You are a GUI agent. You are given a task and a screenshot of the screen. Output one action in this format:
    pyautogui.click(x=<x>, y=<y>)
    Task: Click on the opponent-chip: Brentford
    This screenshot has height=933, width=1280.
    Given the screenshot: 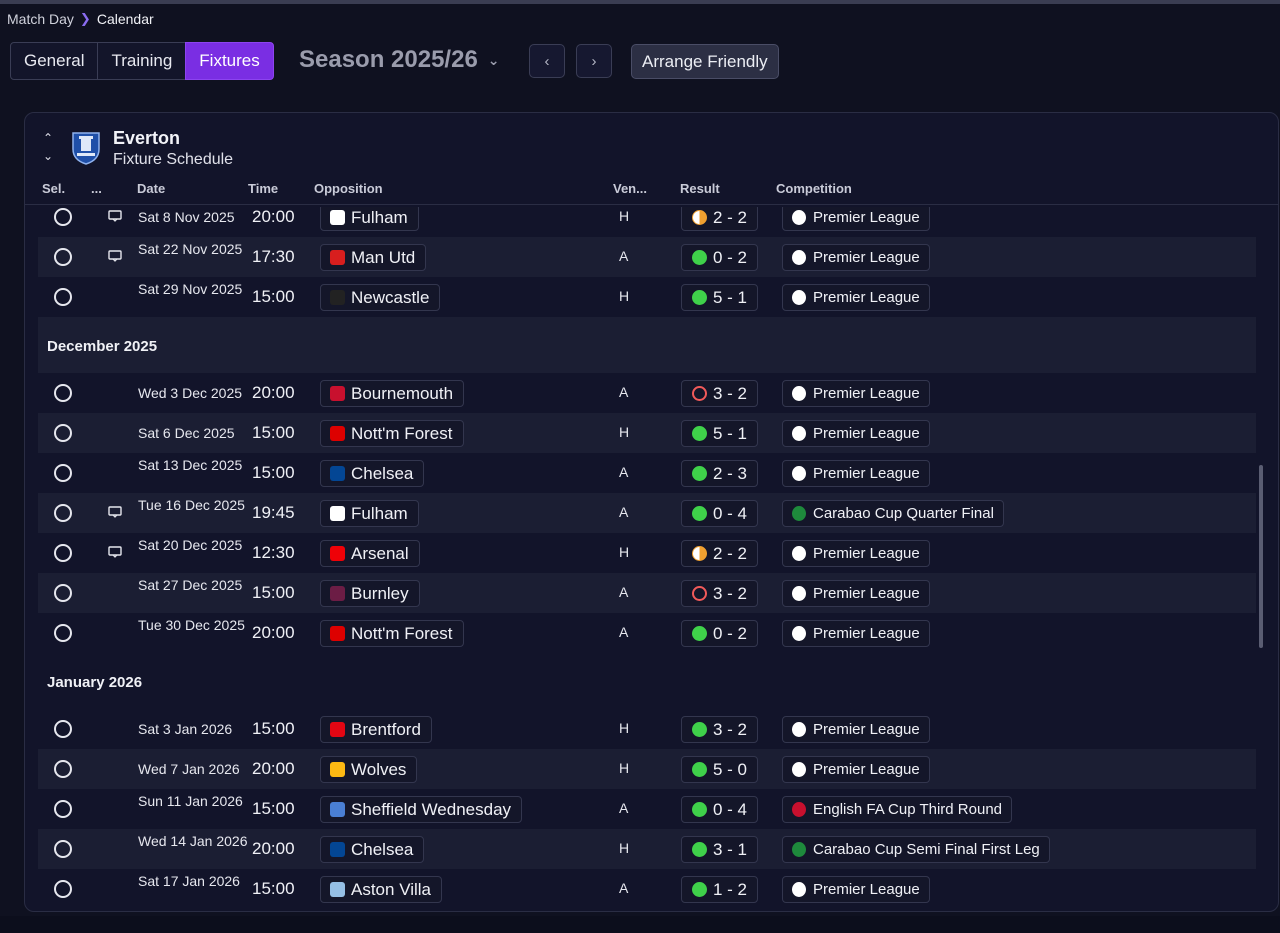 What is the action you would take?
    pyautogui.click(x=376, y=729)
    